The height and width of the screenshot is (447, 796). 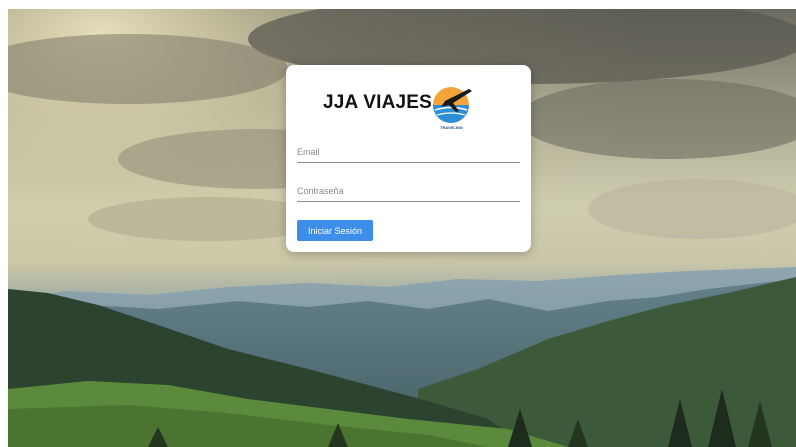 I want to click on email-field, so click(x=408, y=152).